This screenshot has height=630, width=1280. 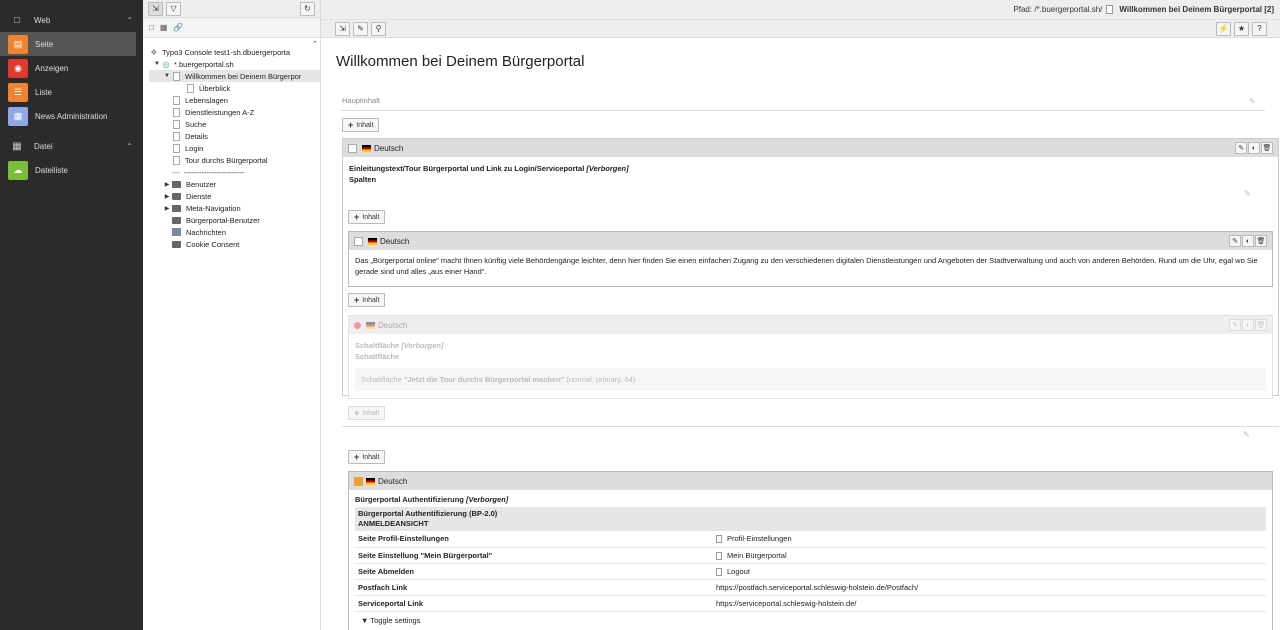 What do you see at coordinates (377, 356) in the screenshot?
I see `ce-type: Schaltfläche` at bounding box center [377, 356].